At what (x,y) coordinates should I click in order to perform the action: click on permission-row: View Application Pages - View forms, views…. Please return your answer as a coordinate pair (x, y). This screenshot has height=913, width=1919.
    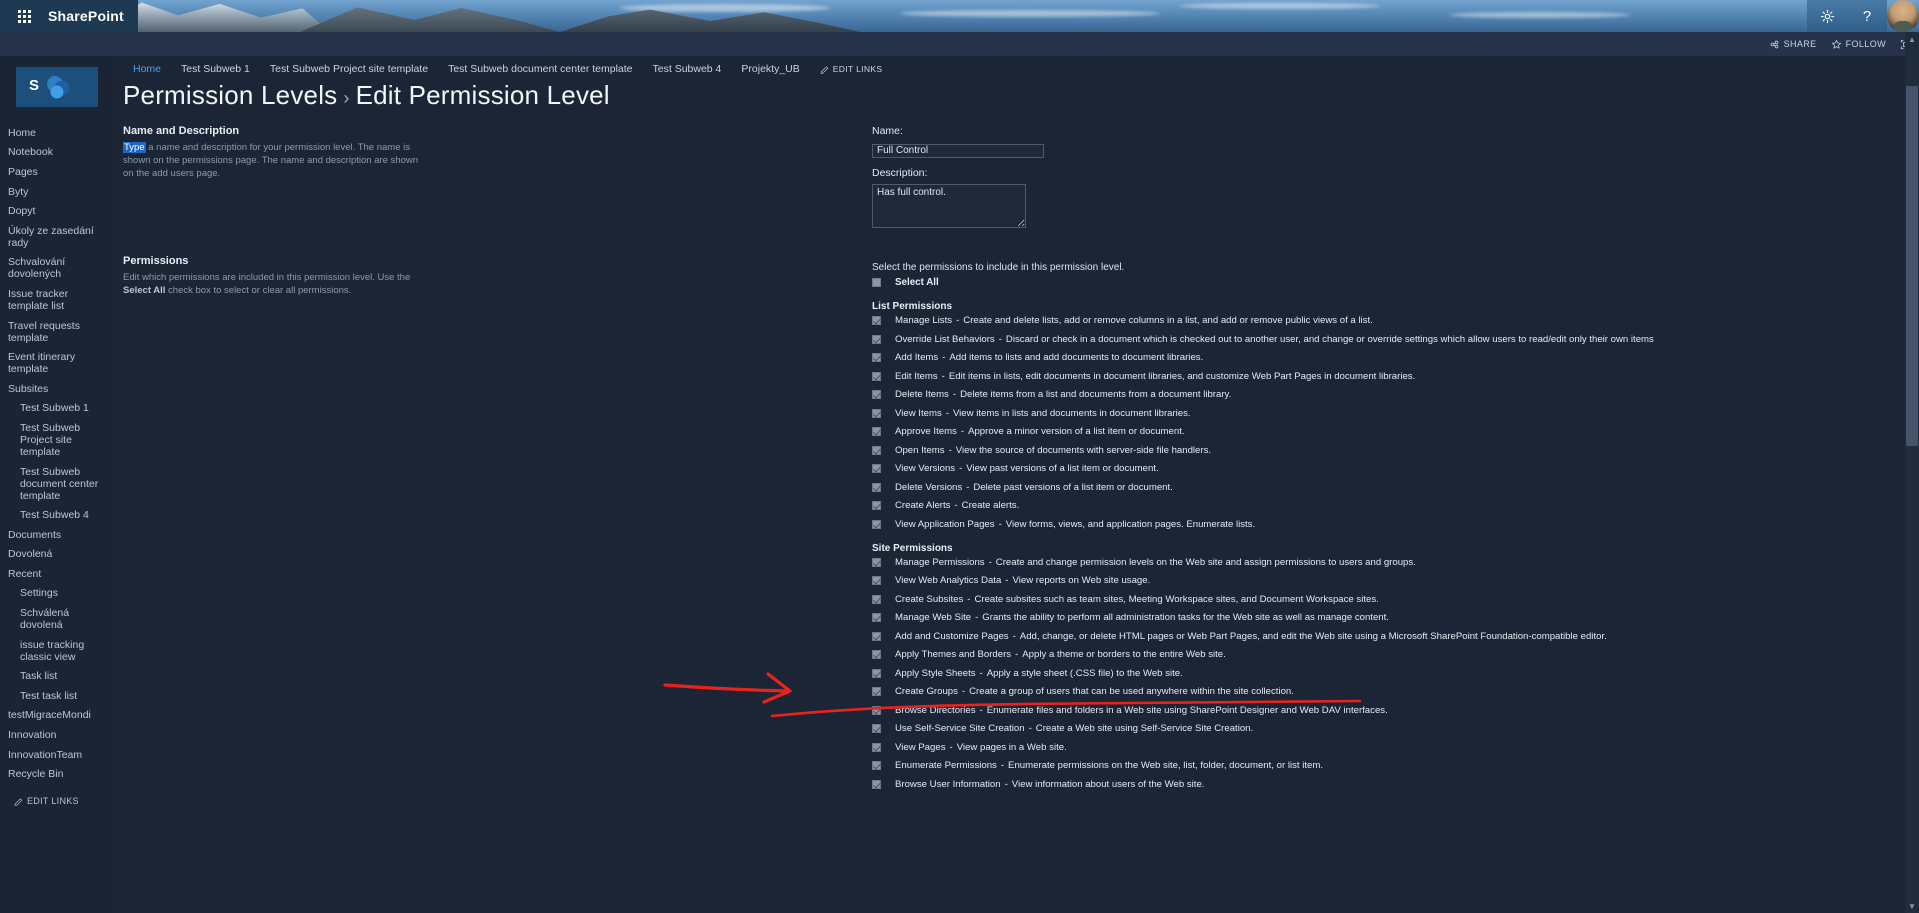
    Looking at the image, I should click on (1263, 524).